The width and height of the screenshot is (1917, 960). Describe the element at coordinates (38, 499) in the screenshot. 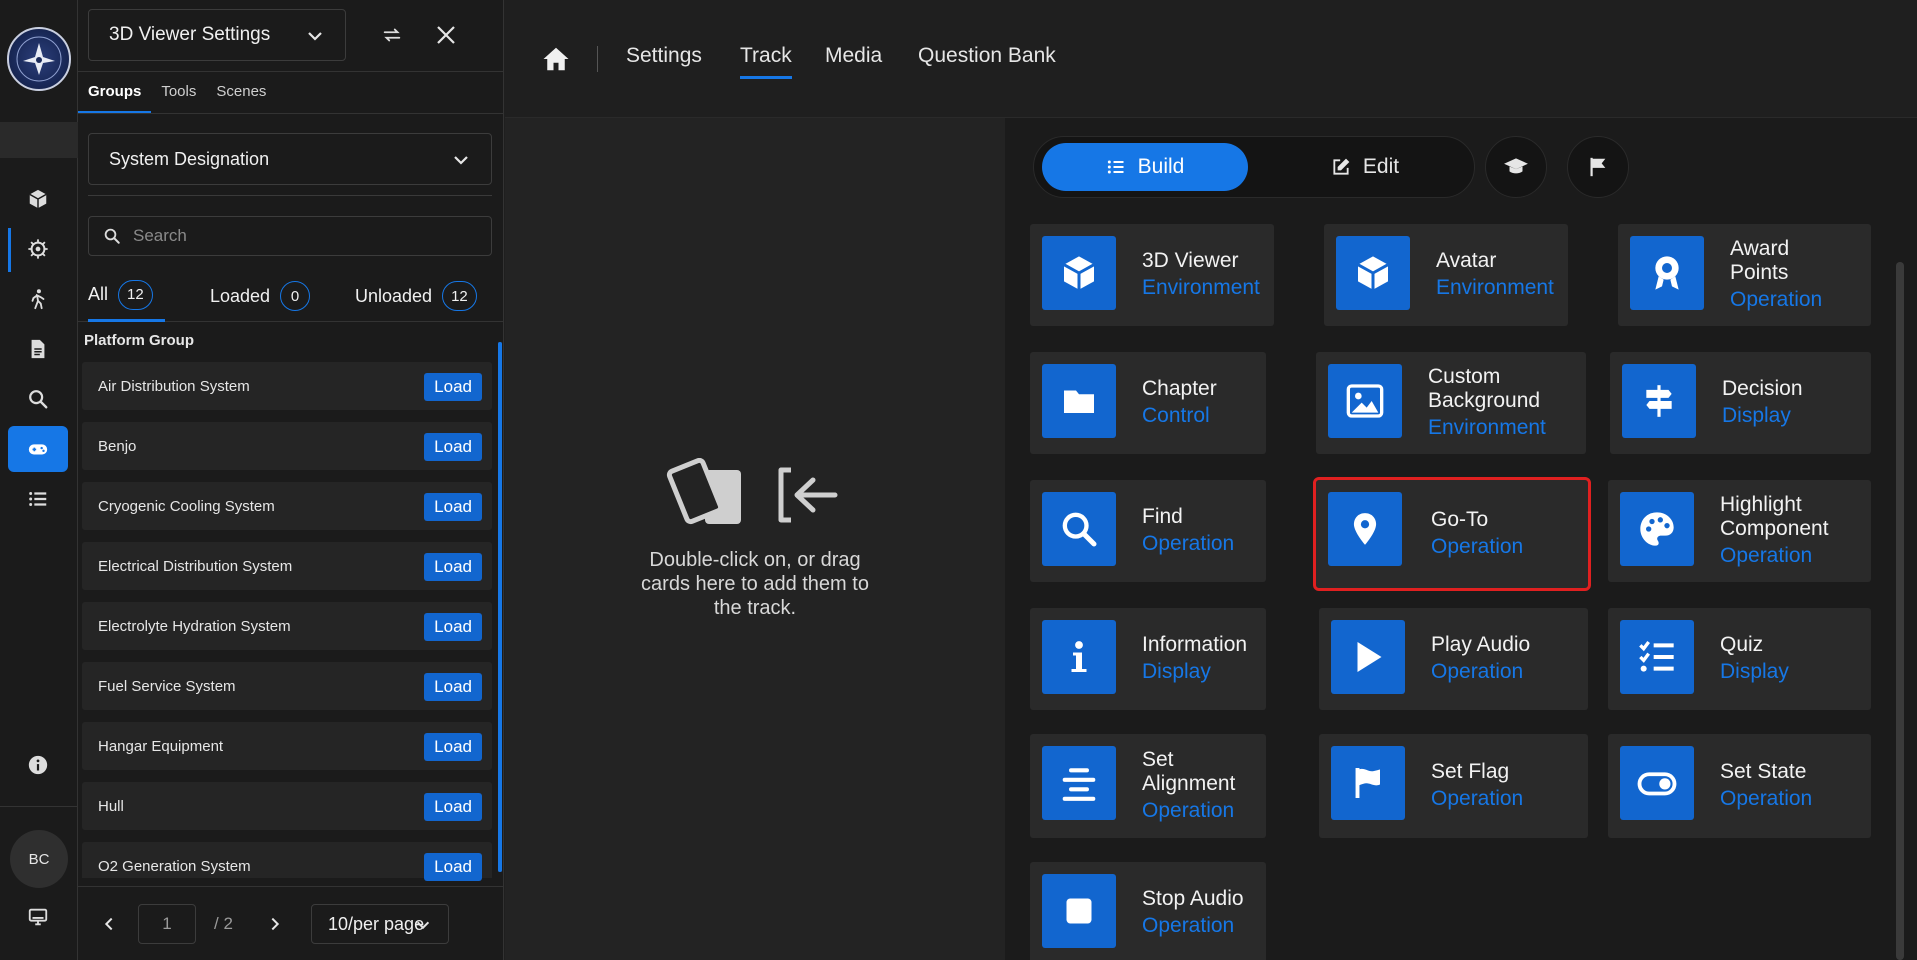

I see `rail-list` at that location.